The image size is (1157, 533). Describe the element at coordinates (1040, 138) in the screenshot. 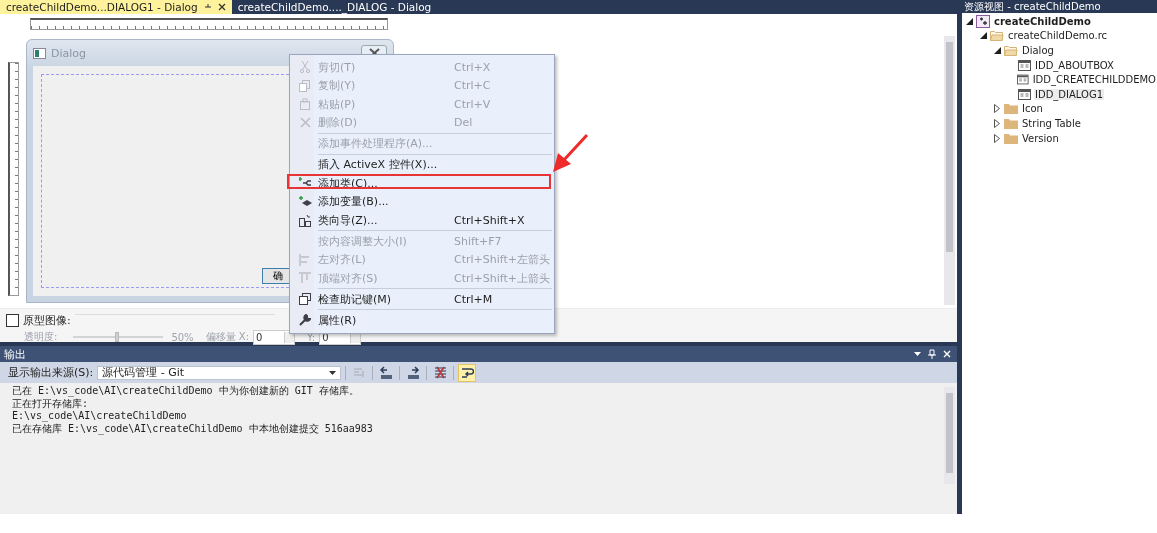

I see `tree-item: Version` at that location.